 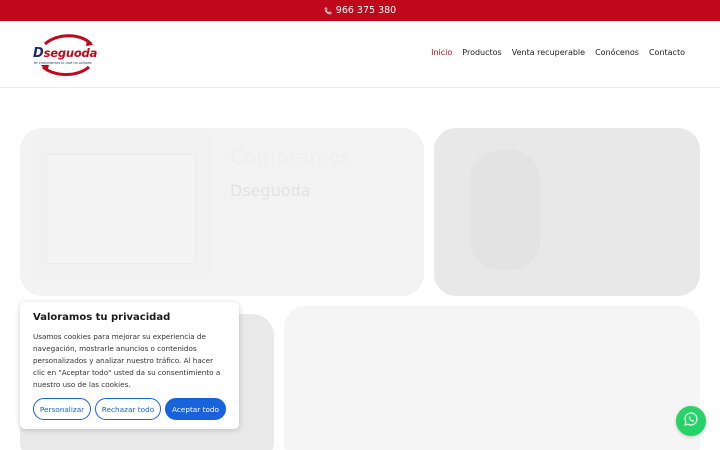 What do you see at coordinates (366, 10) in the screenshot?
I see `phone-link: 966 375 380` at bounding box center [366, 10].